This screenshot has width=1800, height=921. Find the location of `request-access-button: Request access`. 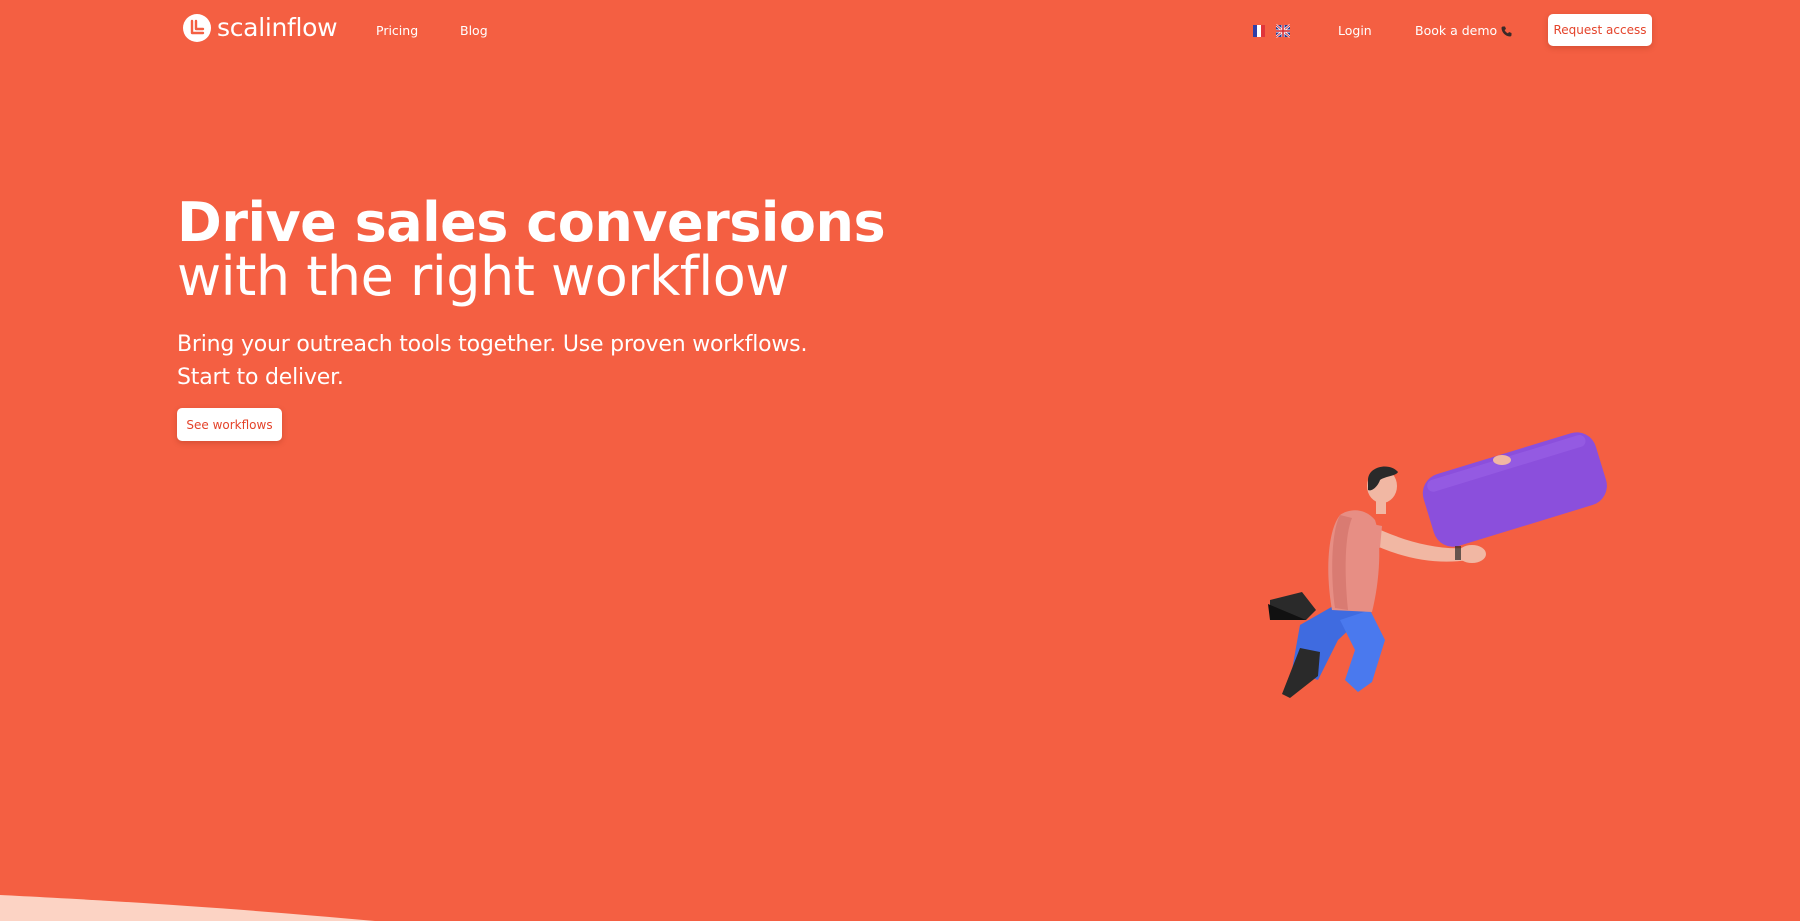

request-access-button: Request access is located at coordinates (1600, 30).